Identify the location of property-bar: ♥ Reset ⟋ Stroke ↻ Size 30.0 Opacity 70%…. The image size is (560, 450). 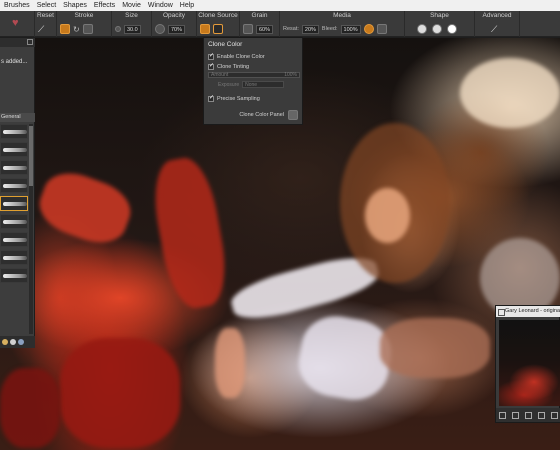
(280, 24).